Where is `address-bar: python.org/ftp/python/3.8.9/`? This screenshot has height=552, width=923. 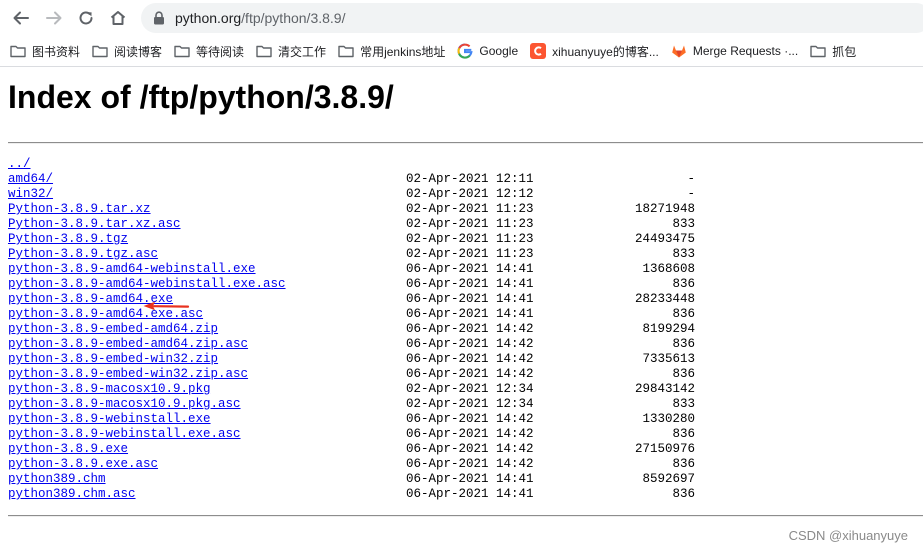
address-bar: python.org/ftp/python/3.8.9/ is located at coordinates (532, 18).